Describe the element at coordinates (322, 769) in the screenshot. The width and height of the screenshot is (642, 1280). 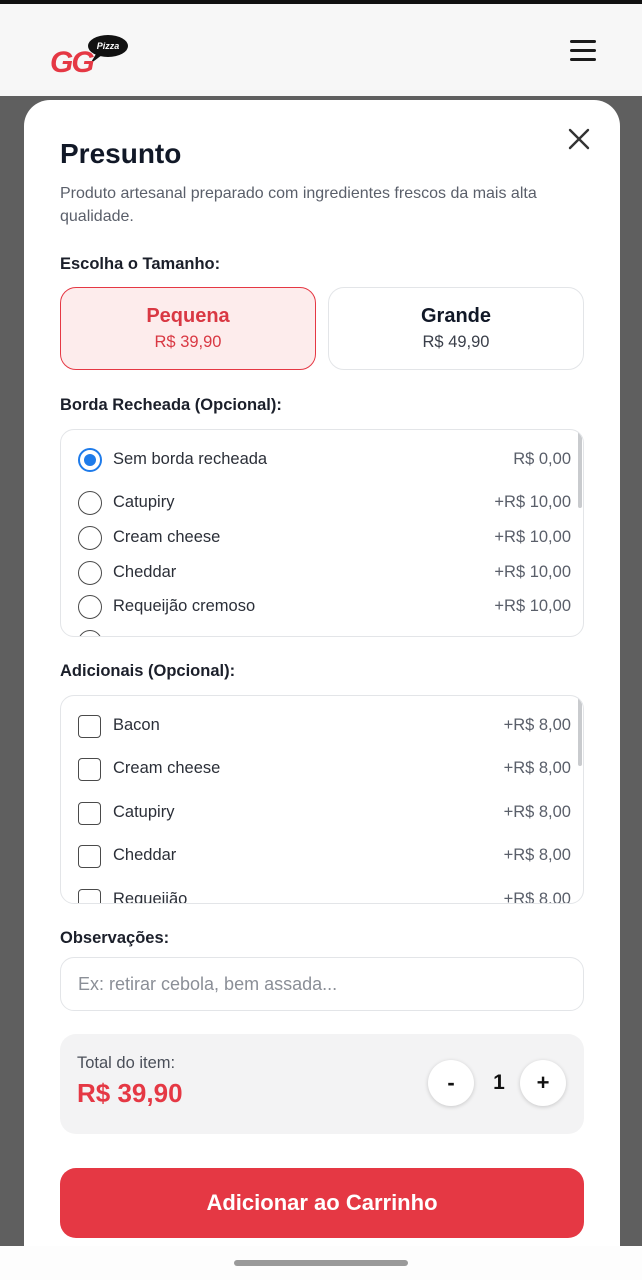
I see `adicional-option: Cream cheese +R$ 8,00` at that location.